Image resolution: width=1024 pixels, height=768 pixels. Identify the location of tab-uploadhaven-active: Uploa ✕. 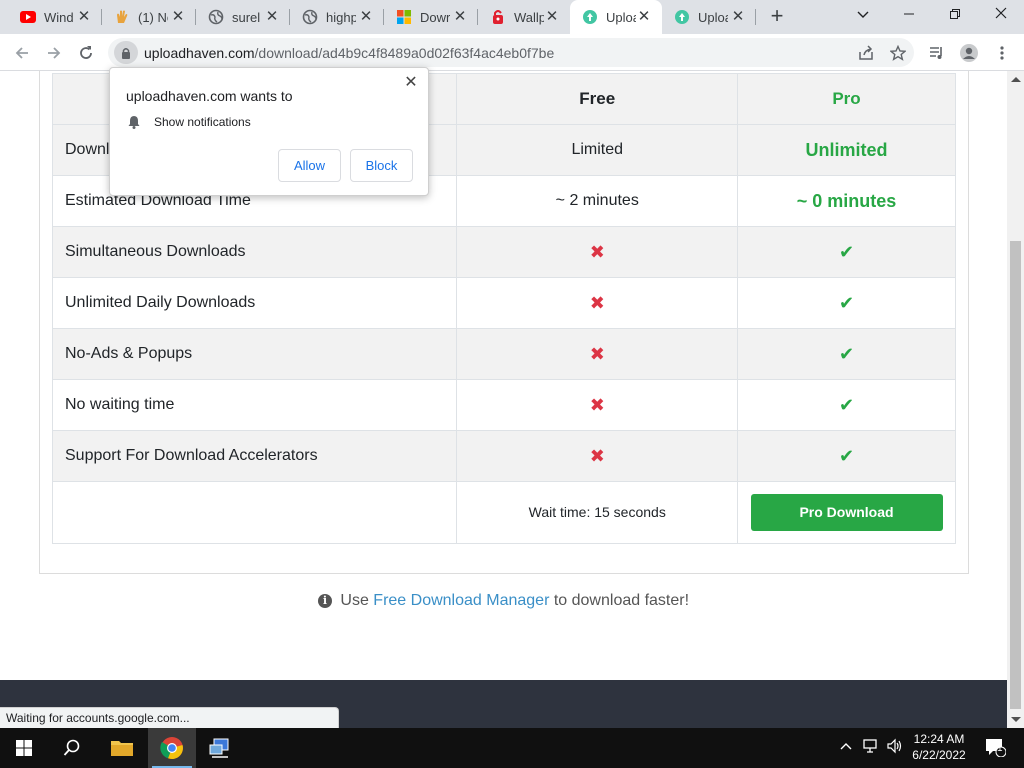
(616, 17).